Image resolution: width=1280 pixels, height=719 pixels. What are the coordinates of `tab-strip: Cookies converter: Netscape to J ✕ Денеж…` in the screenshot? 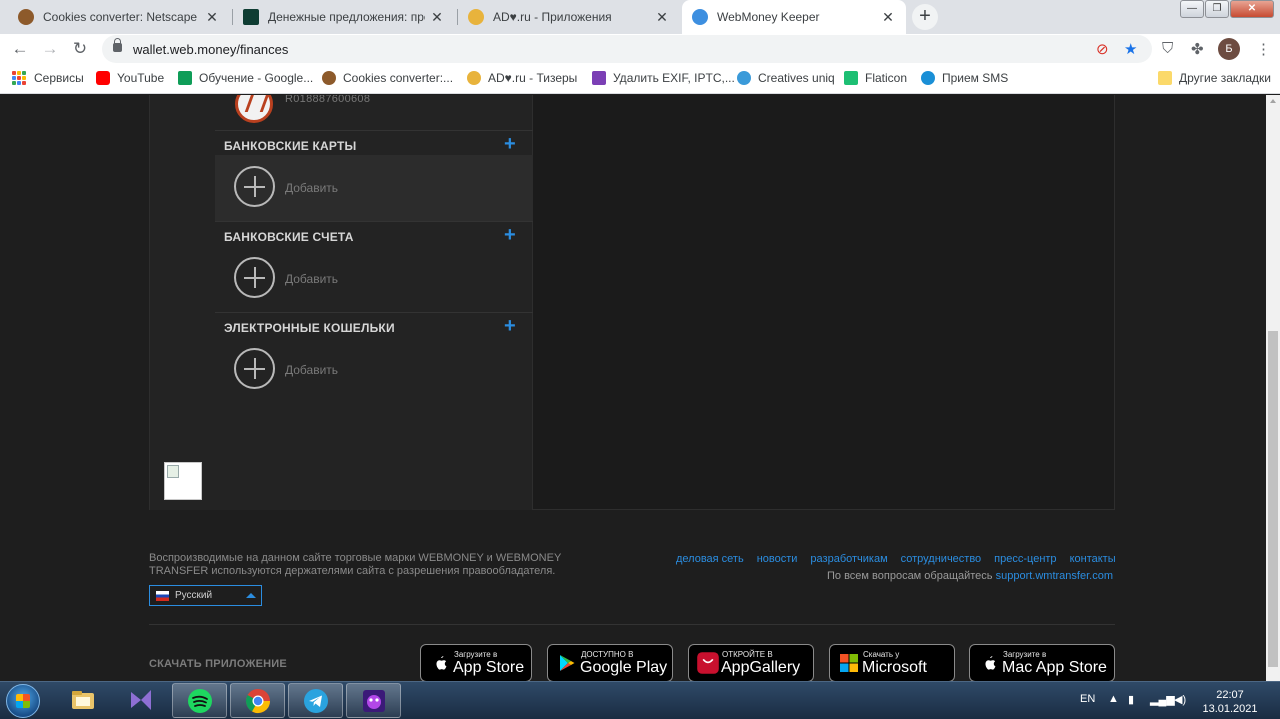 It's located at (640, 17).